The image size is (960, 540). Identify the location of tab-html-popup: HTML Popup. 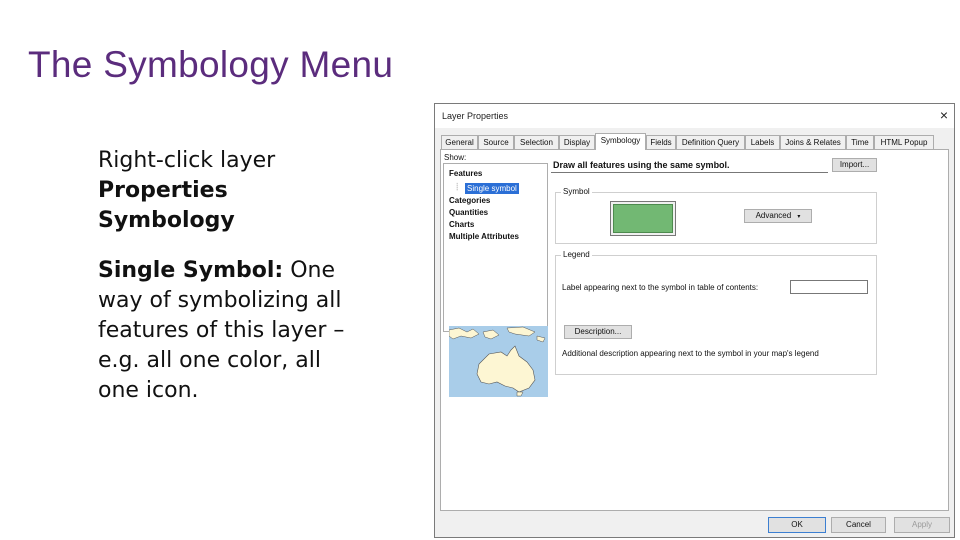
(904, 142).